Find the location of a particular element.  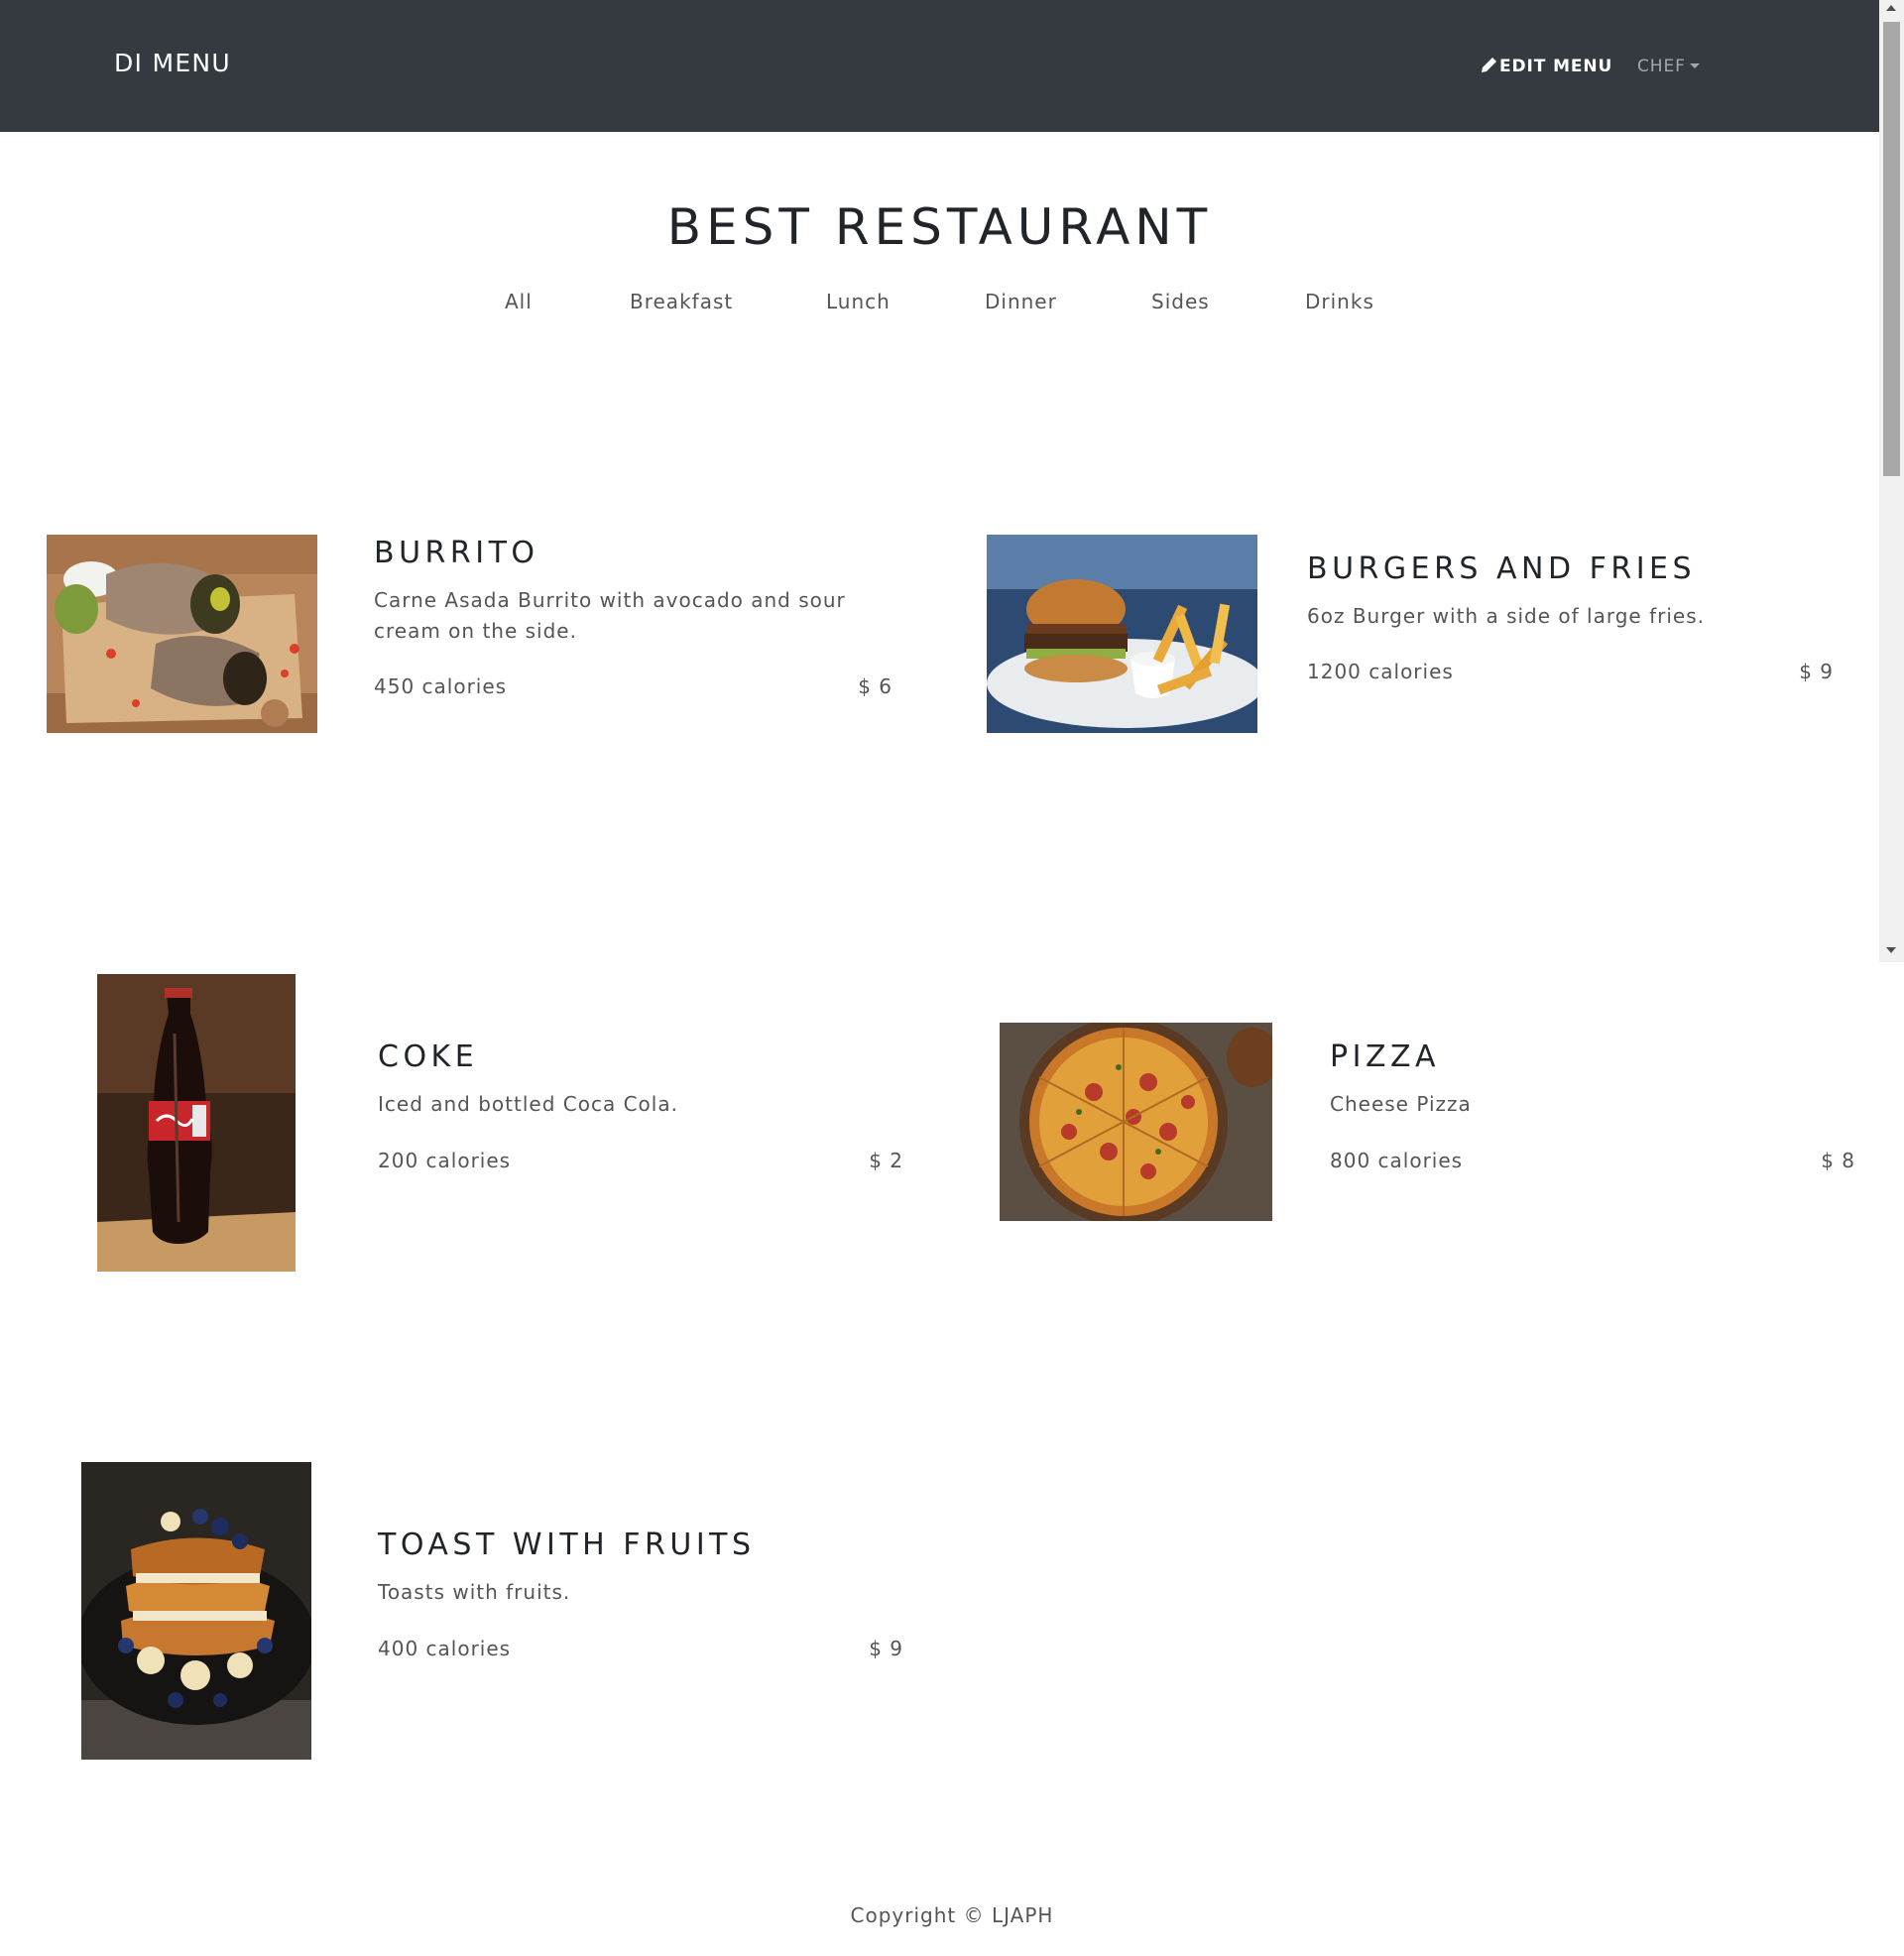

item-calories: 400 calories is located at coordinates (445, 1648).